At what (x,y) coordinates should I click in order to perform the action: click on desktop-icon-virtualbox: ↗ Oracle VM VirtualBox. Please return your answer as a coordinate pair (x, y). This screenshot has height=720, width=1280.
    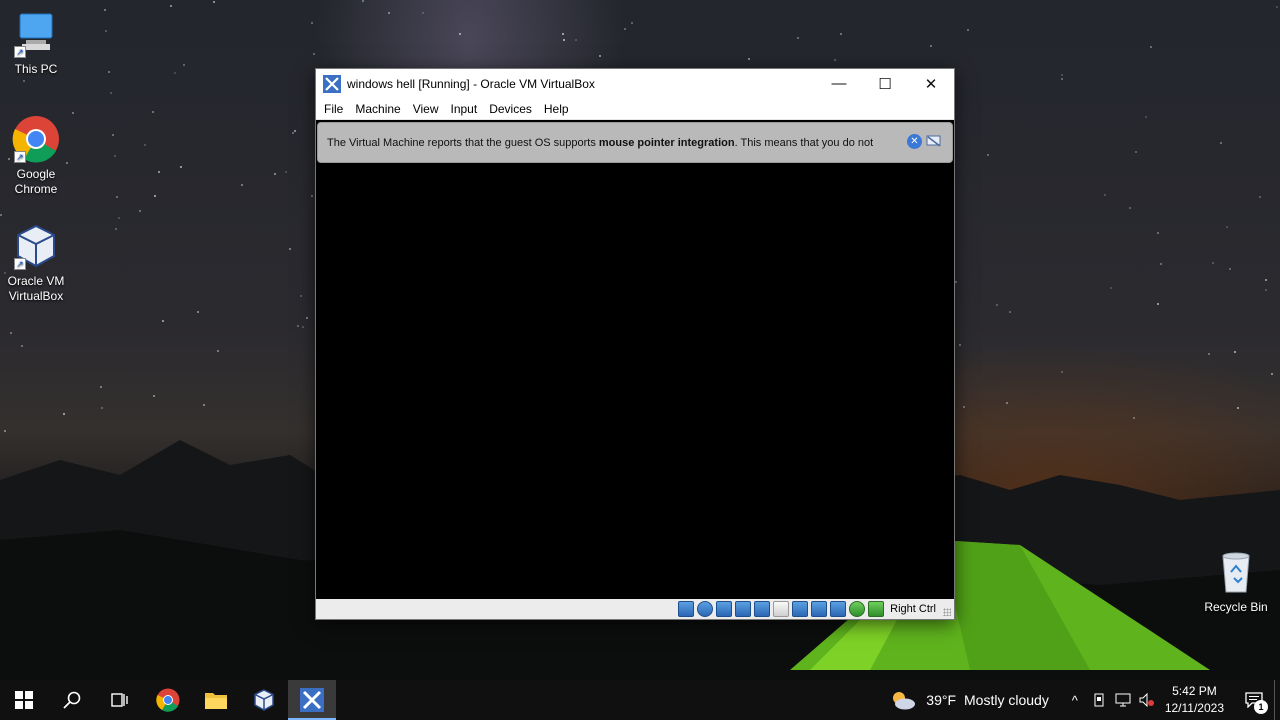
    Looking at the image, I should click on (37, 263).